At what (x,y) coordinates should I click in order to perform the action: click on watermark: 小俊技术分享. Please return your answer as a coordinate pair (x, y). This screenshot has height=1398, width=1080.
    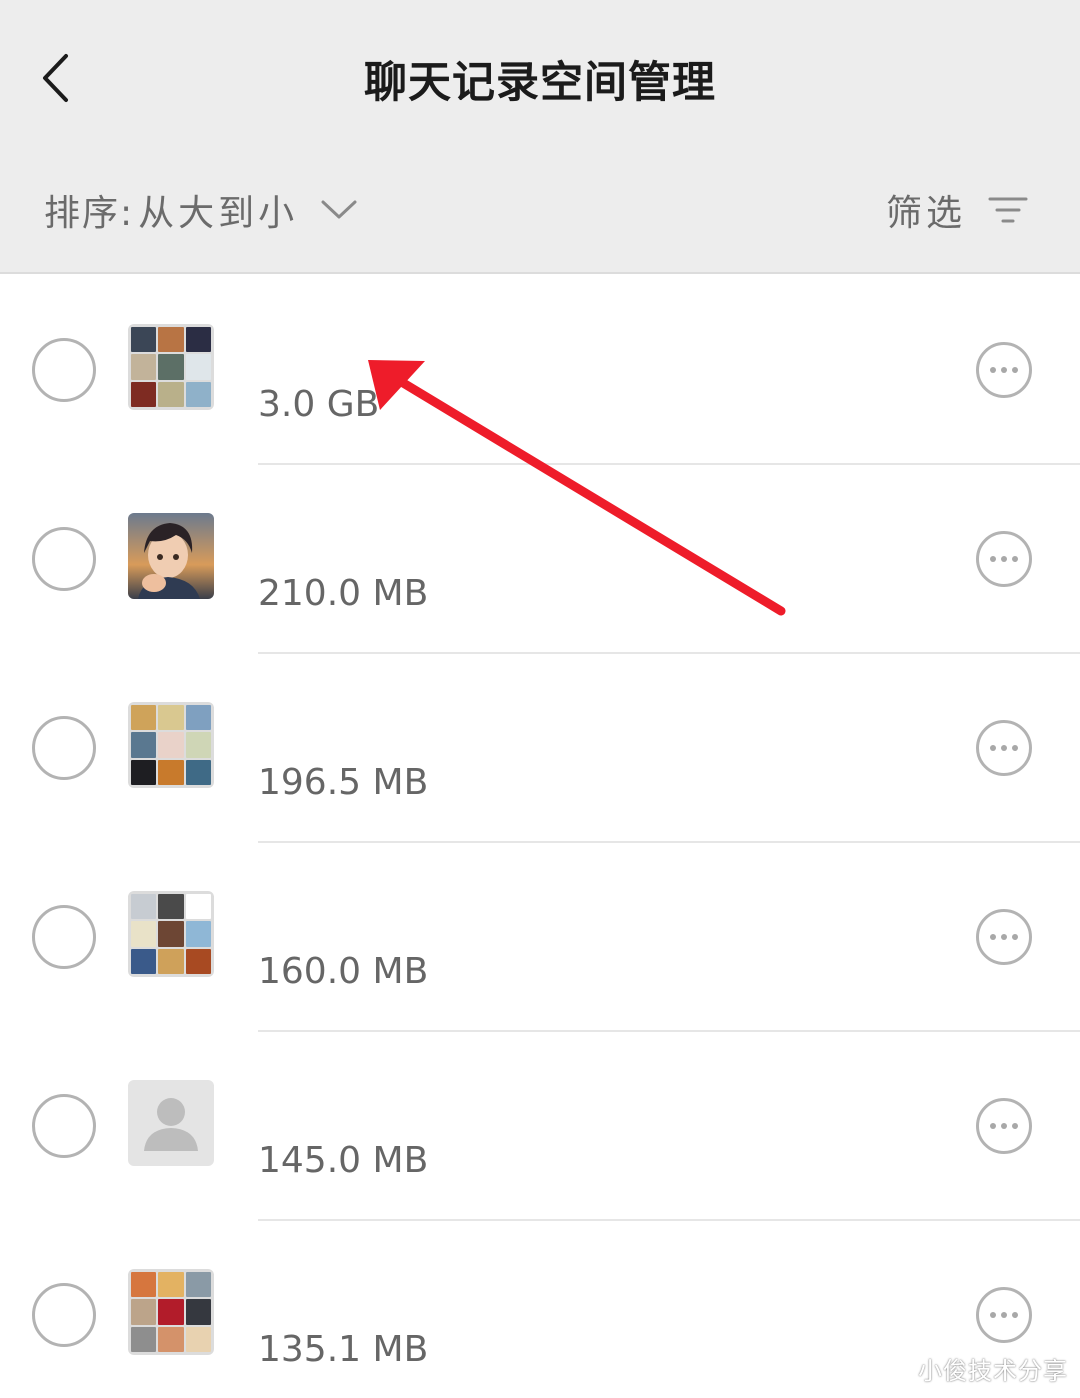
    Looking at the image, I should click on (993, 1371).